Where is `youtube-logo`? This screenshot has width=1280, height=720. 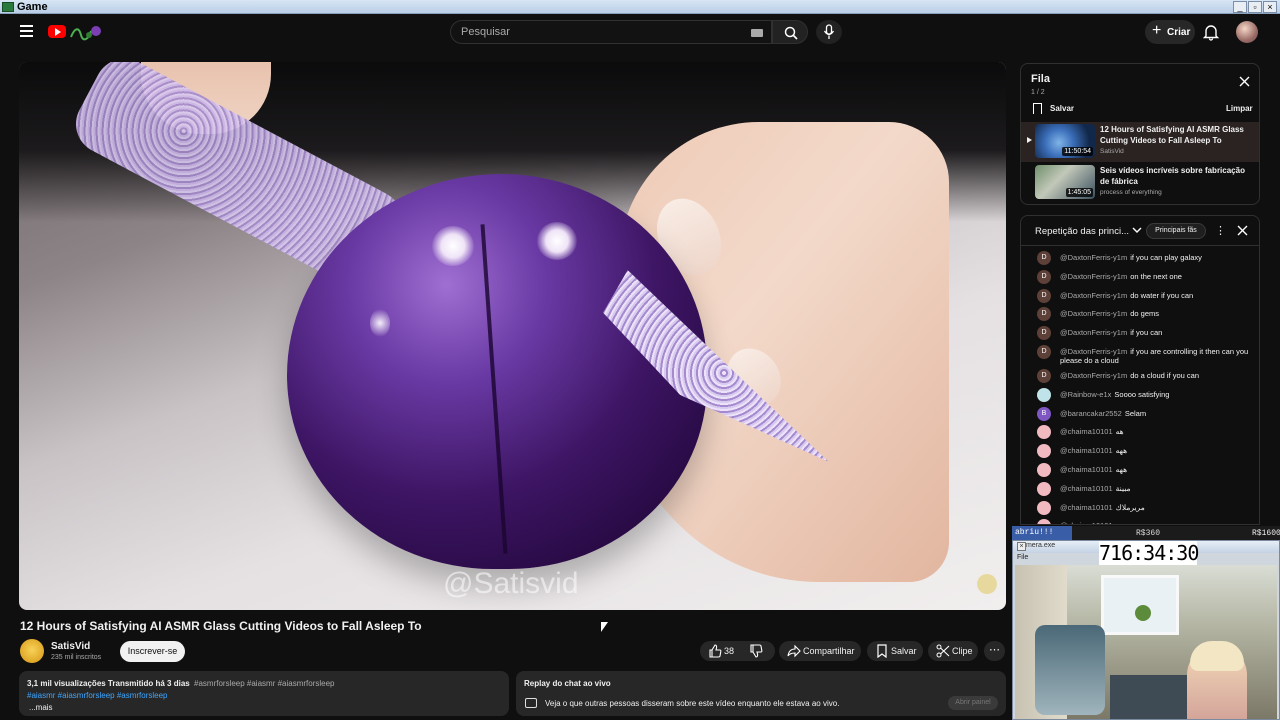 youtube-logo is located at coordinates (76, 32).